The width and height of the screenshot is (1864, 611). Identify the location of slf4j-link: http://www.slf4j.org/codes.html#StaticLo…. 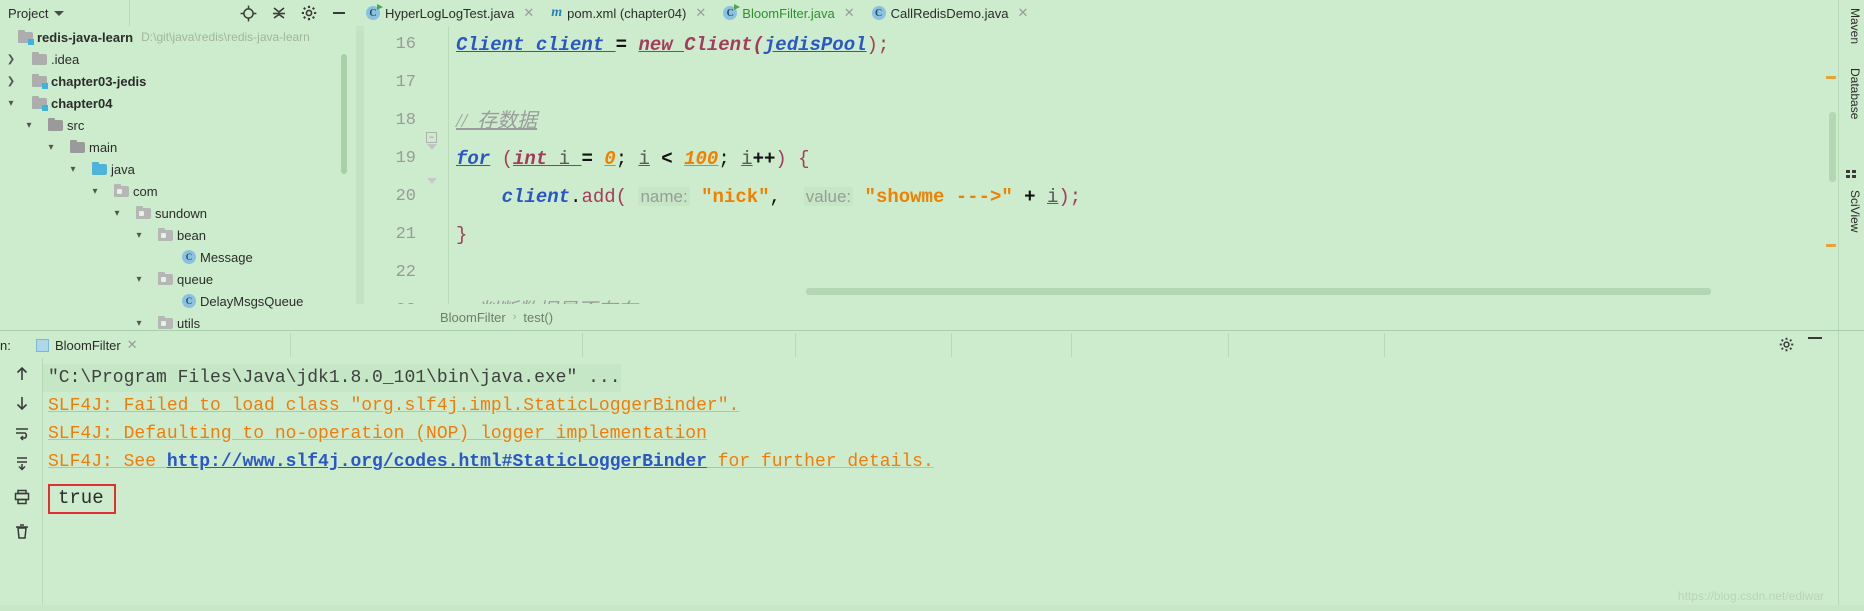
(437, 462).